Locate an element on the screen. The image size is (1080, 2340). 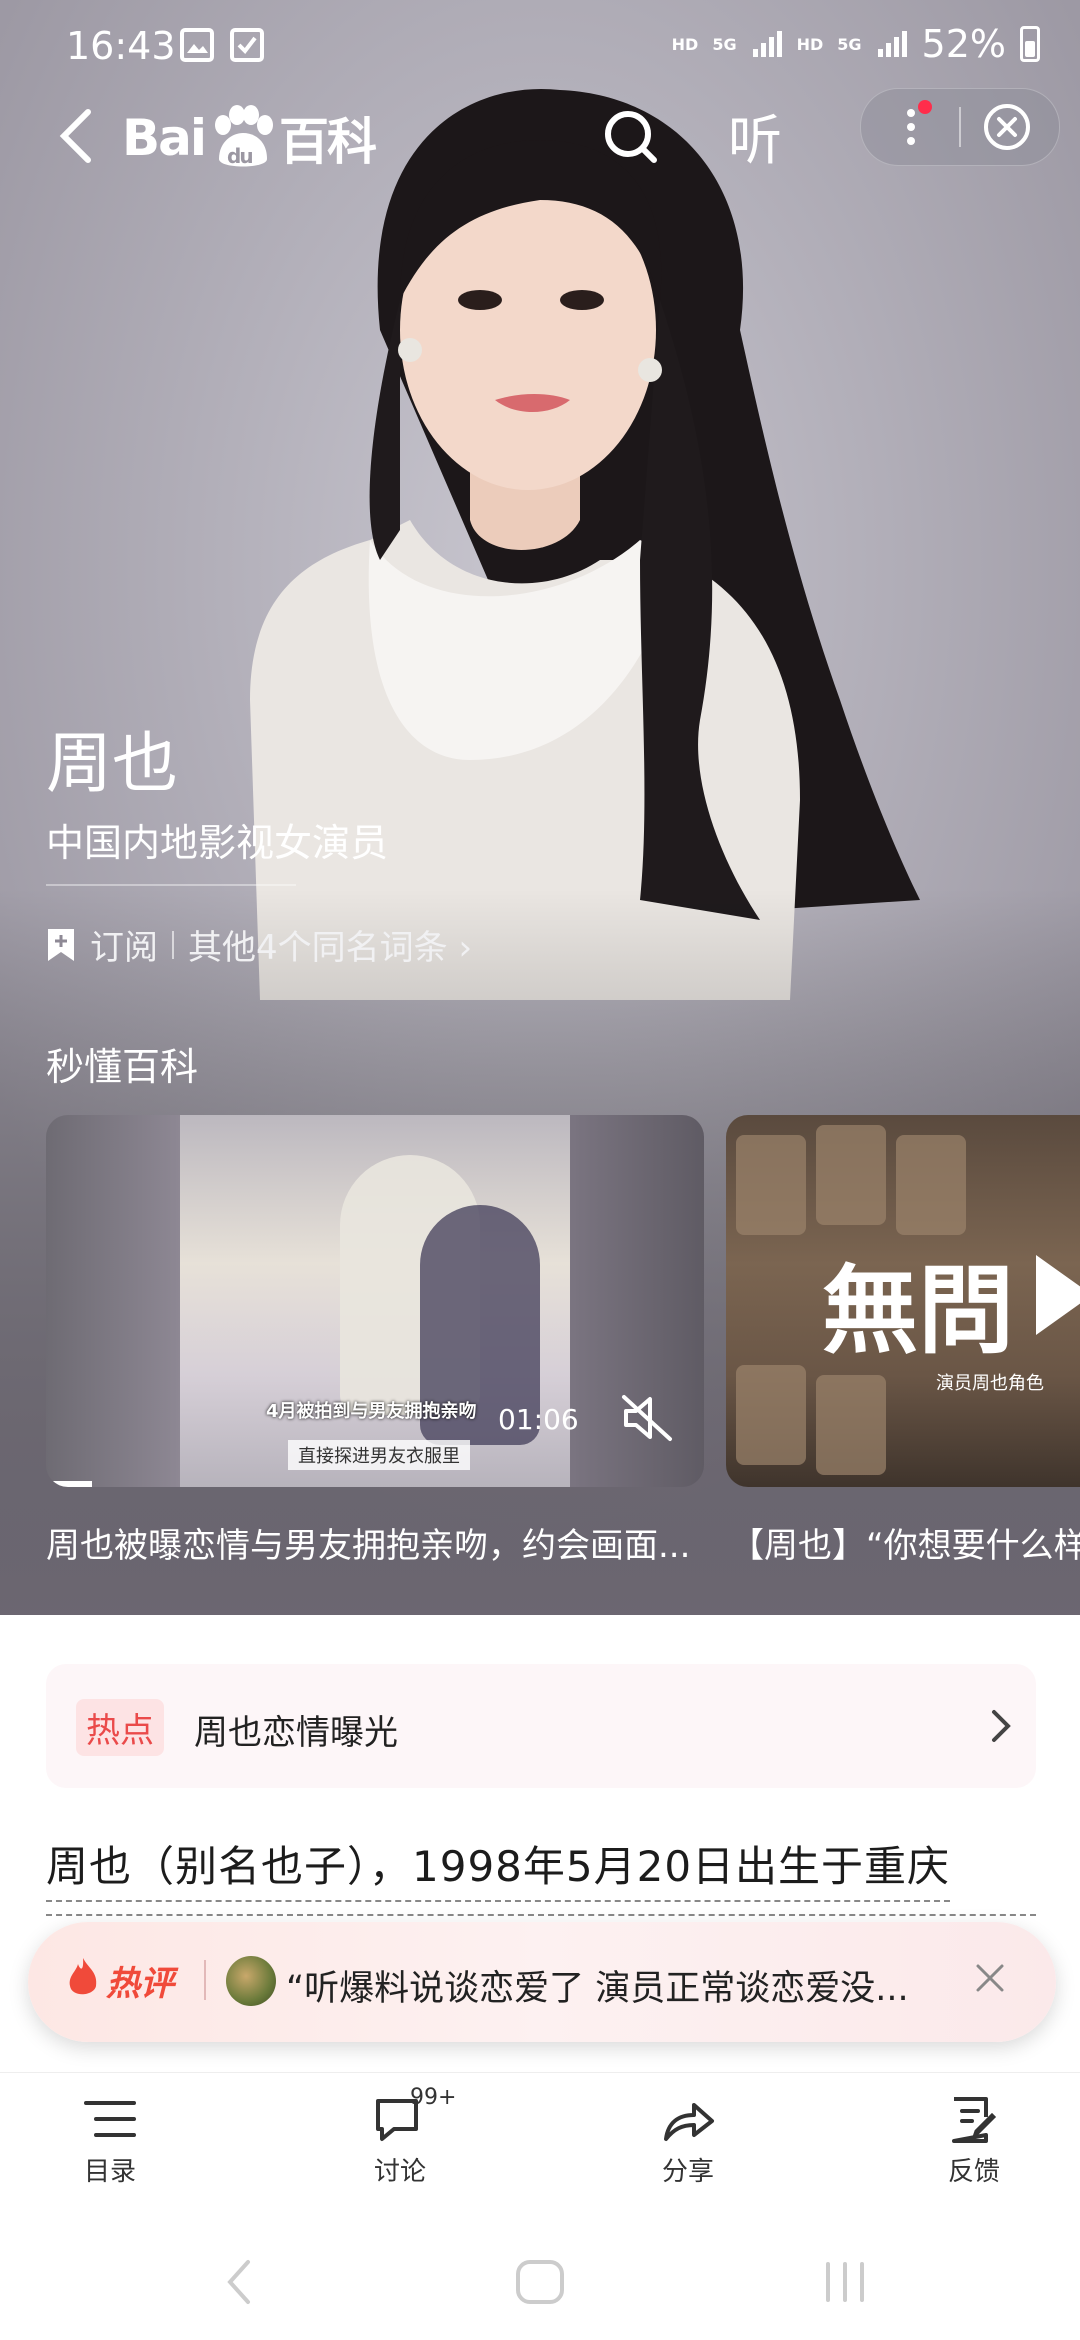
discuss-label: 讨论 is located at coordinates (399, 2172).